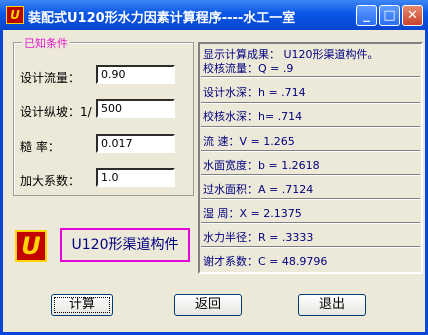  I want to click on back-button: 返回, so click(208, 305).